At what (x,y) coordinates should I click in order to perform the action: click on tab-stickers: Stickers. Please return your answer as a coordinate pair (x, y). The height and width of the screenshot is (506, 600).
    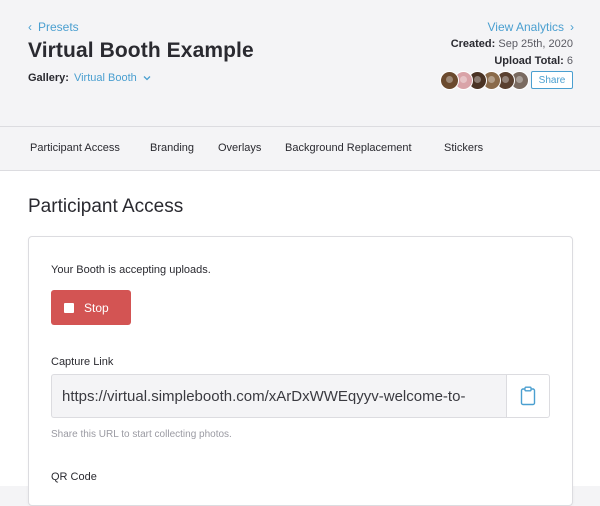
    Looking at the image, I should click on (463, 148).